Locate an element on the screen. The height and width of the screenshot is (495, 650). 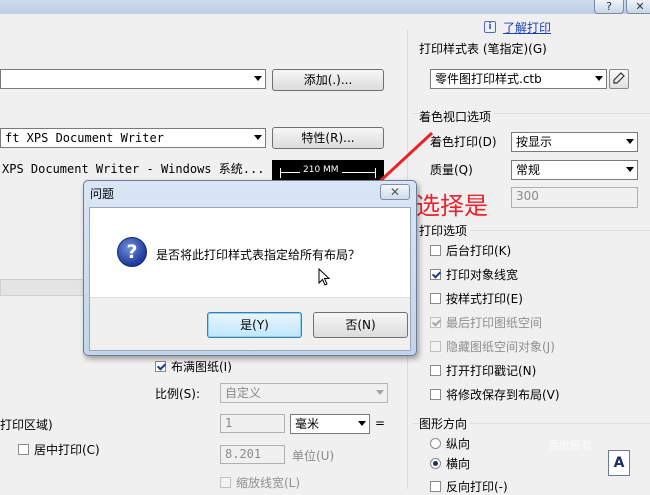
window-title-bar is located at coordinates (325, 7).